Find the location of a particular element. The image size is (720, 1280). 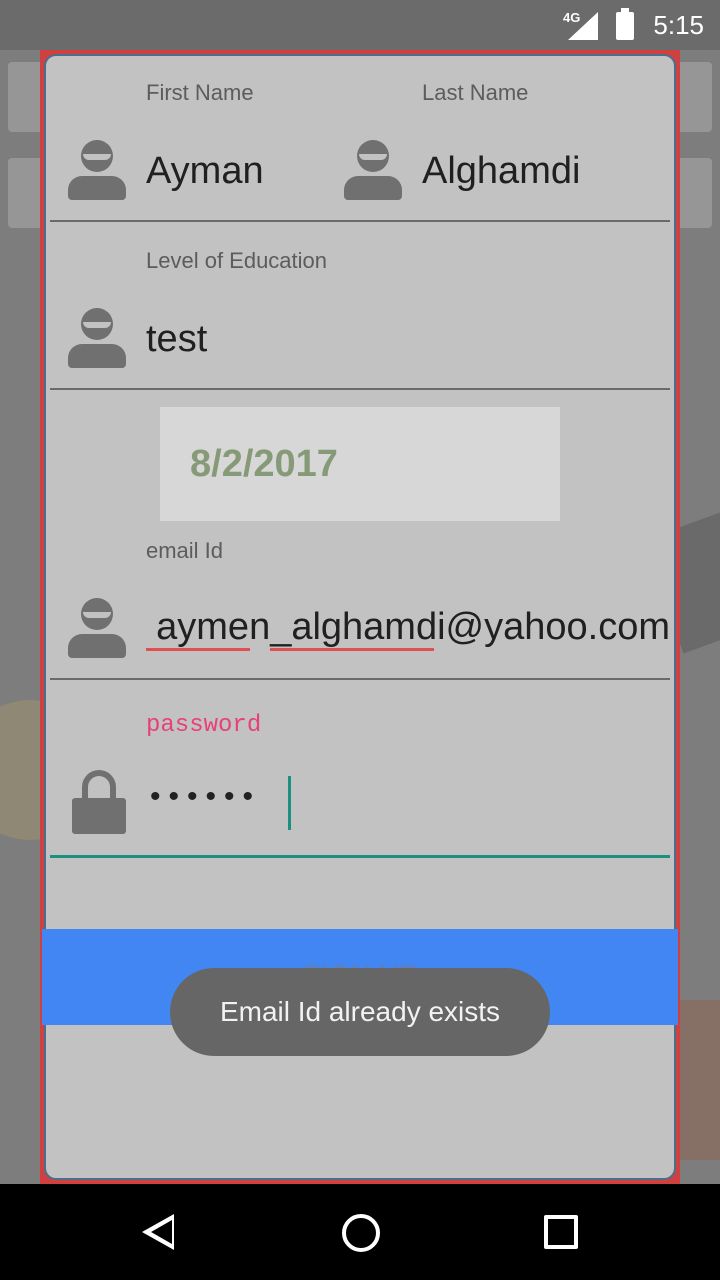

clock: 5:15 is located at coordinates (678, 25).